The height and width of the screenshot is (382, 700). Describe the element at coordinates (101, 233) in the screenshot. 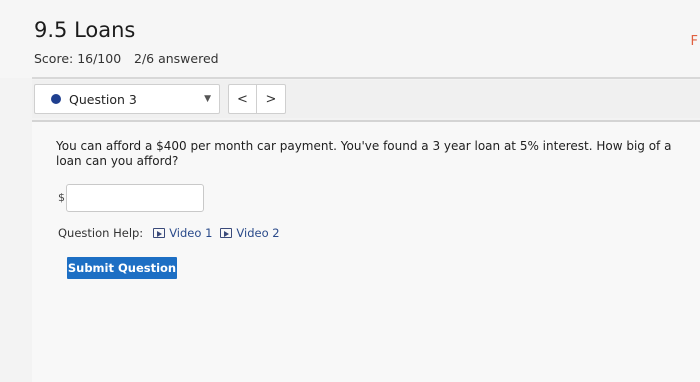

I see `question-help-label: Question Help:` at that location.